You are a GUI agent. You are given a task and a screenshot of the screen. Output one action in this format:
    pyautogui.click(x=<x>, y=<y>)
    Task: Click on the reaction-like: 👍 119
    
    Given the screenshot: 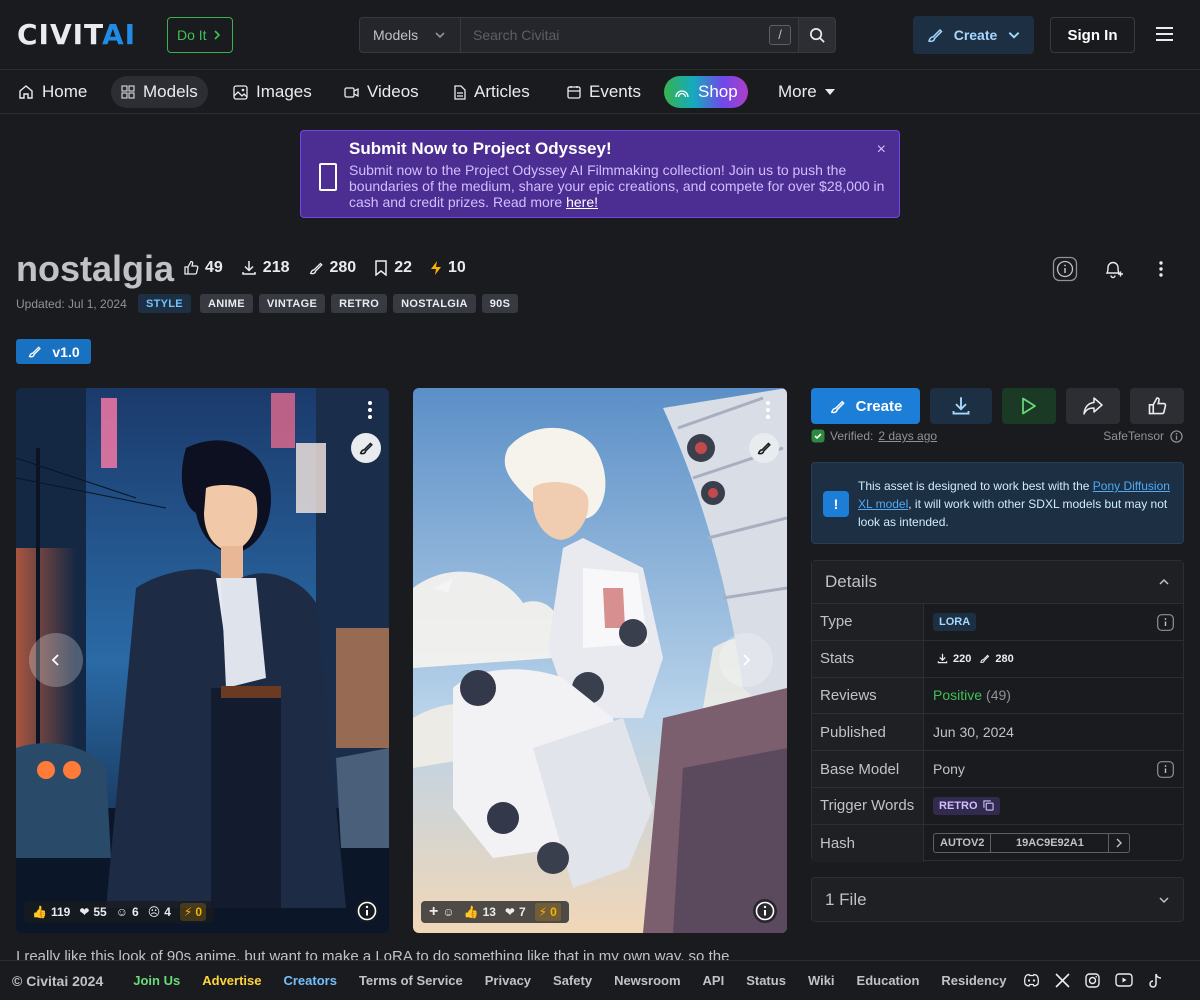 What is the action you would take?
    pyautogui.click(x=51, y=912)
    